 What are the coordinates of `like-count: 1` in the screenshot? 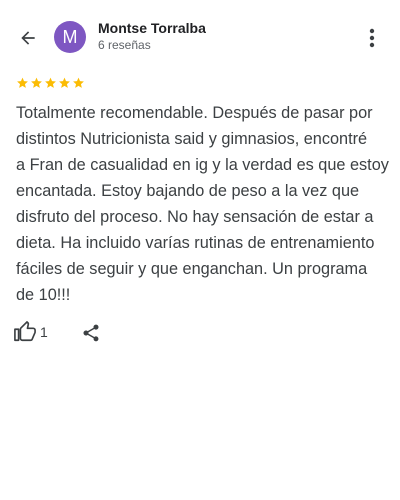 It's located at (44, 332).